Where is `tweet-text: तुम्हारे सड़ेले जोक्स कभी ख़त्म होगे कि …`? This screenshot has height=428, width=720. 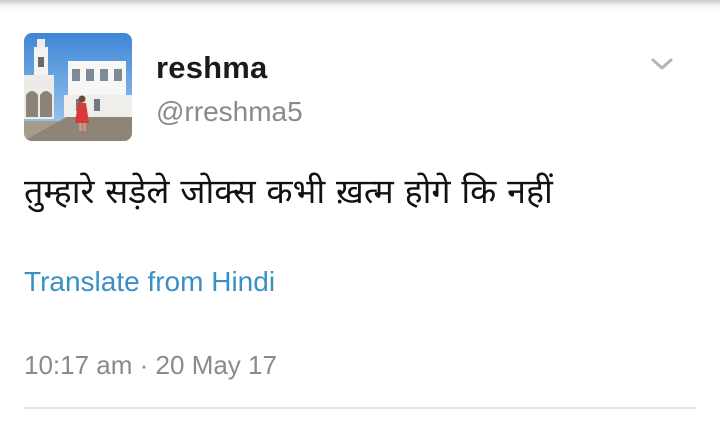
tweet-text: तुम्हारे सड़ेले जोक्स कभी ख़त्म होगे कि … is located at coordinates (288, 192).